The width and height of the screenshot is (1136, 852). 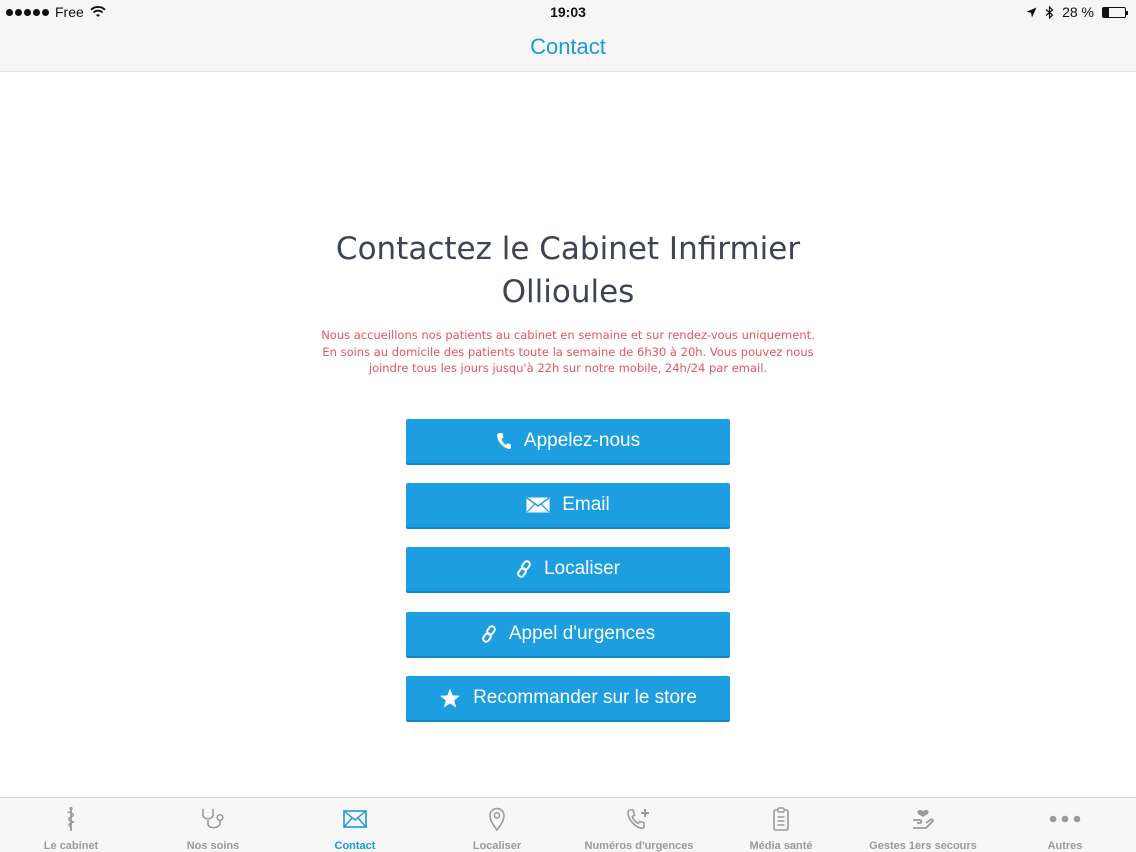 I want to click on tab-label: Nos soins, so click(x=213, y=846).